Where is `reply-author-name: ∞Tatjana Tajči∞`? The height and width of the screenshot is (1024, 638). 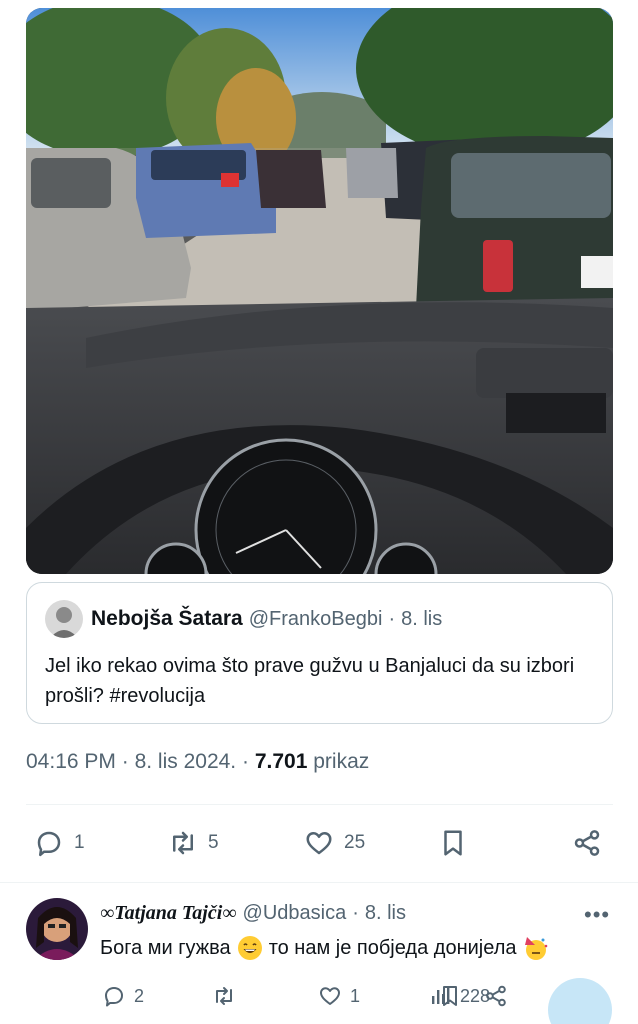 reply-author-name: ∞Tatjana Tajči∞ is located at coordinates (168, 913).